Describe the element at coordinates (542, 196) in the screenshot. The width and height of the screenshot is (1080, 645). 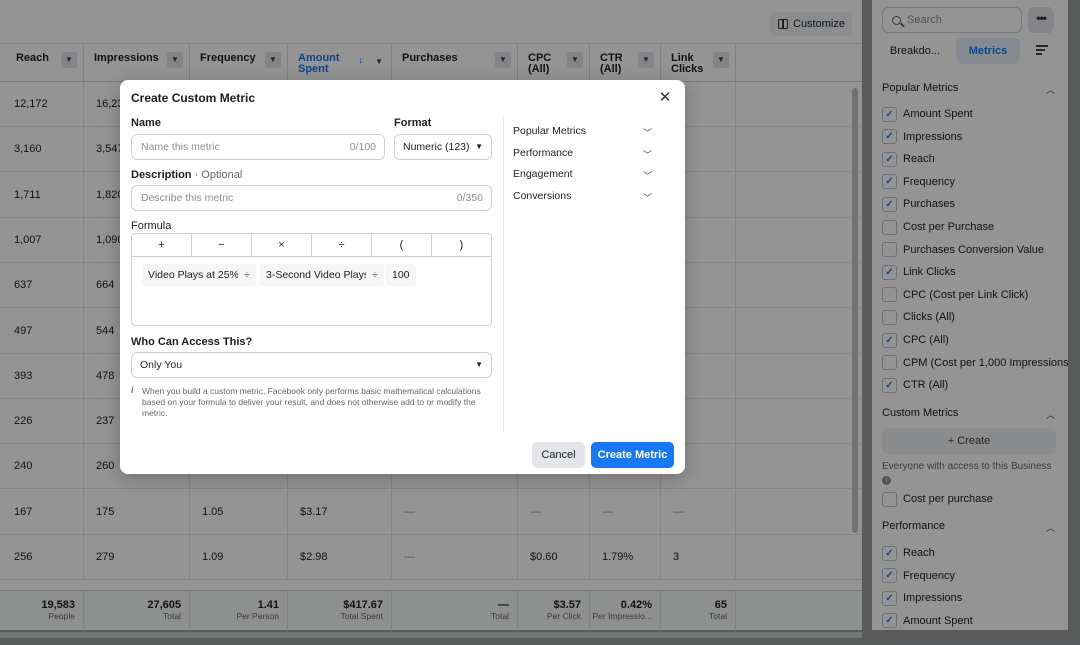
I see `category-conversions: Conversions` at that location.